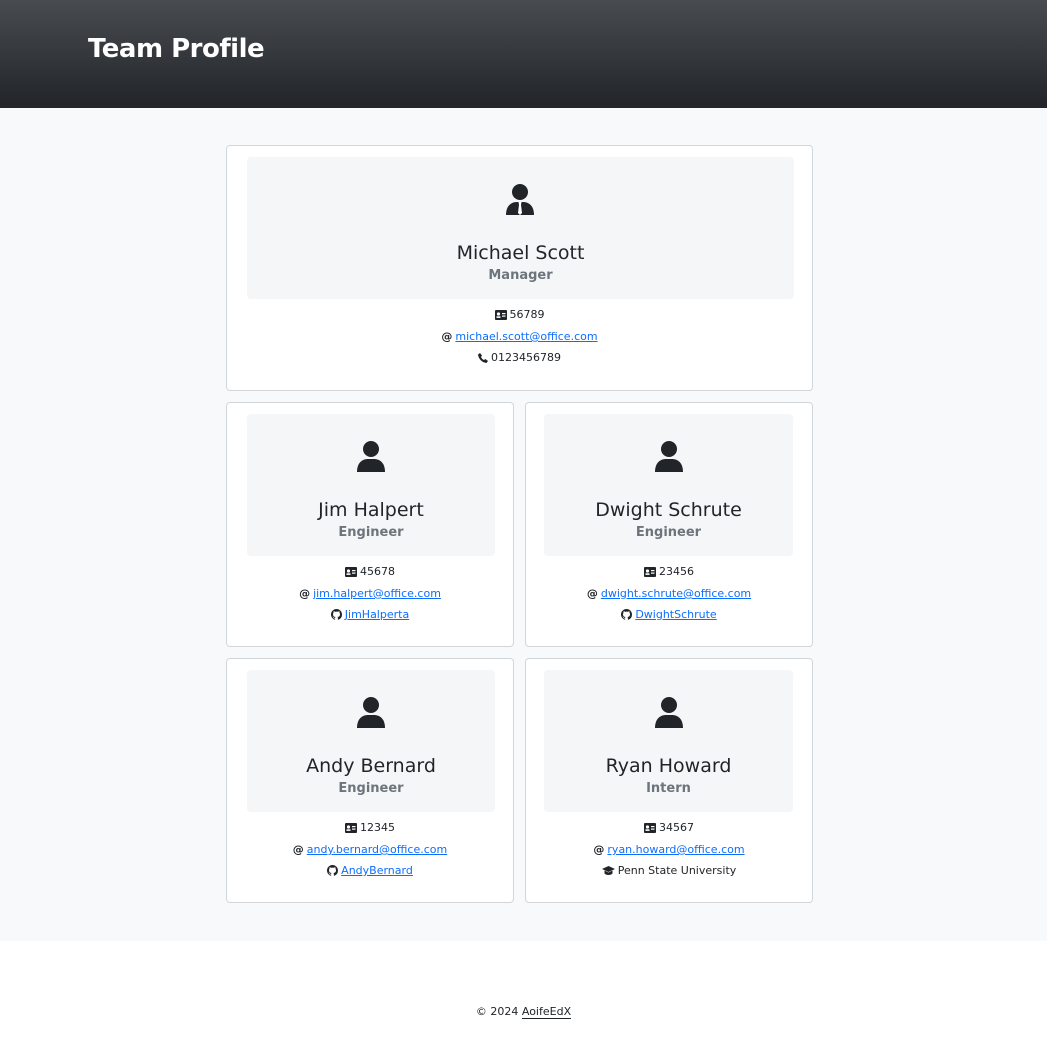 This screenshot has height=1048, width=1047. Describe the element at coordinates (668, 510) in the screenshot. I see `employee-name: Dwight Schrute` at that location.